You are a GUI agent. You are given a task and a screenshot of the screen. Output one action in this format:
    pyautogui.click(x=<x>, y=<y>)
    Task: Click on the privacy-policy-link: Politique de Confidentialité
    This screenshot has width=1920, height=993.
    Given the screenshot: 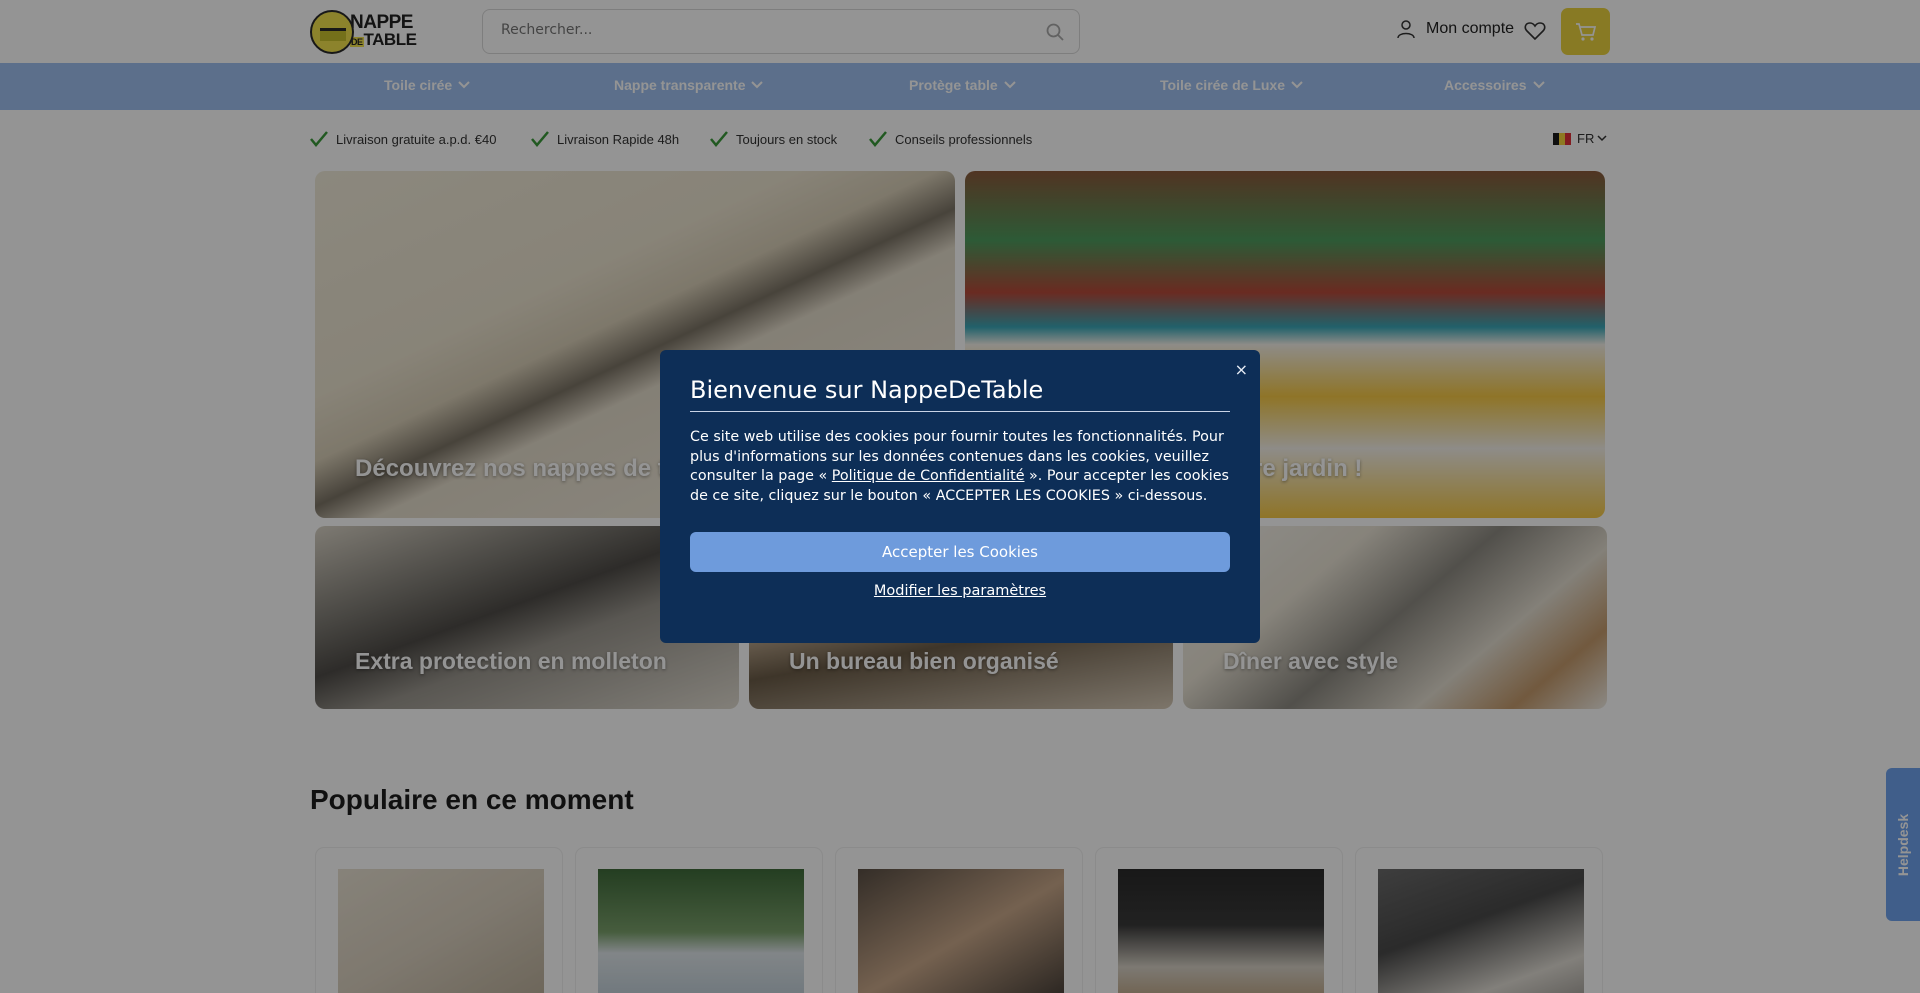 What is the action you would take?
    pyautogui.click(x=928, y=476)
    